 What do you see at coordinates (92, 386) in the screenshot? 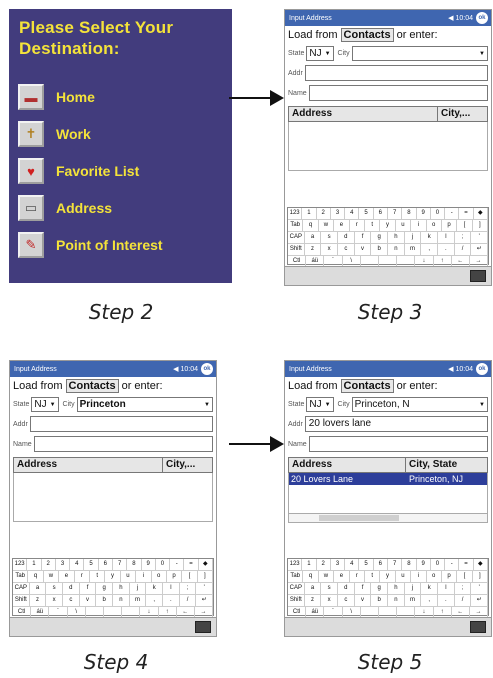
I see `contacts-button: Contacts` at bounding box center [92, 386].